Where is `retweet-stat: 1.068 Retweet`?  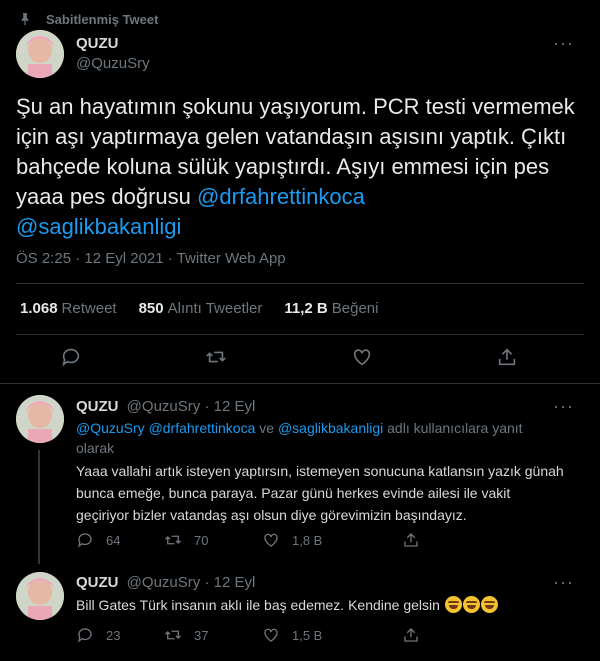 retweet-stat: 1.068 Retweet is located at coordinates (68, 308).